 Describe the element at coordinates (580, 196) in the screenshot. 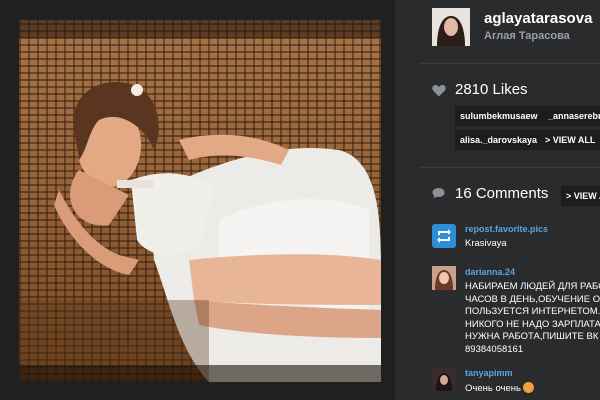

I see `comments-view-all-button: > VIEW A` at that location.